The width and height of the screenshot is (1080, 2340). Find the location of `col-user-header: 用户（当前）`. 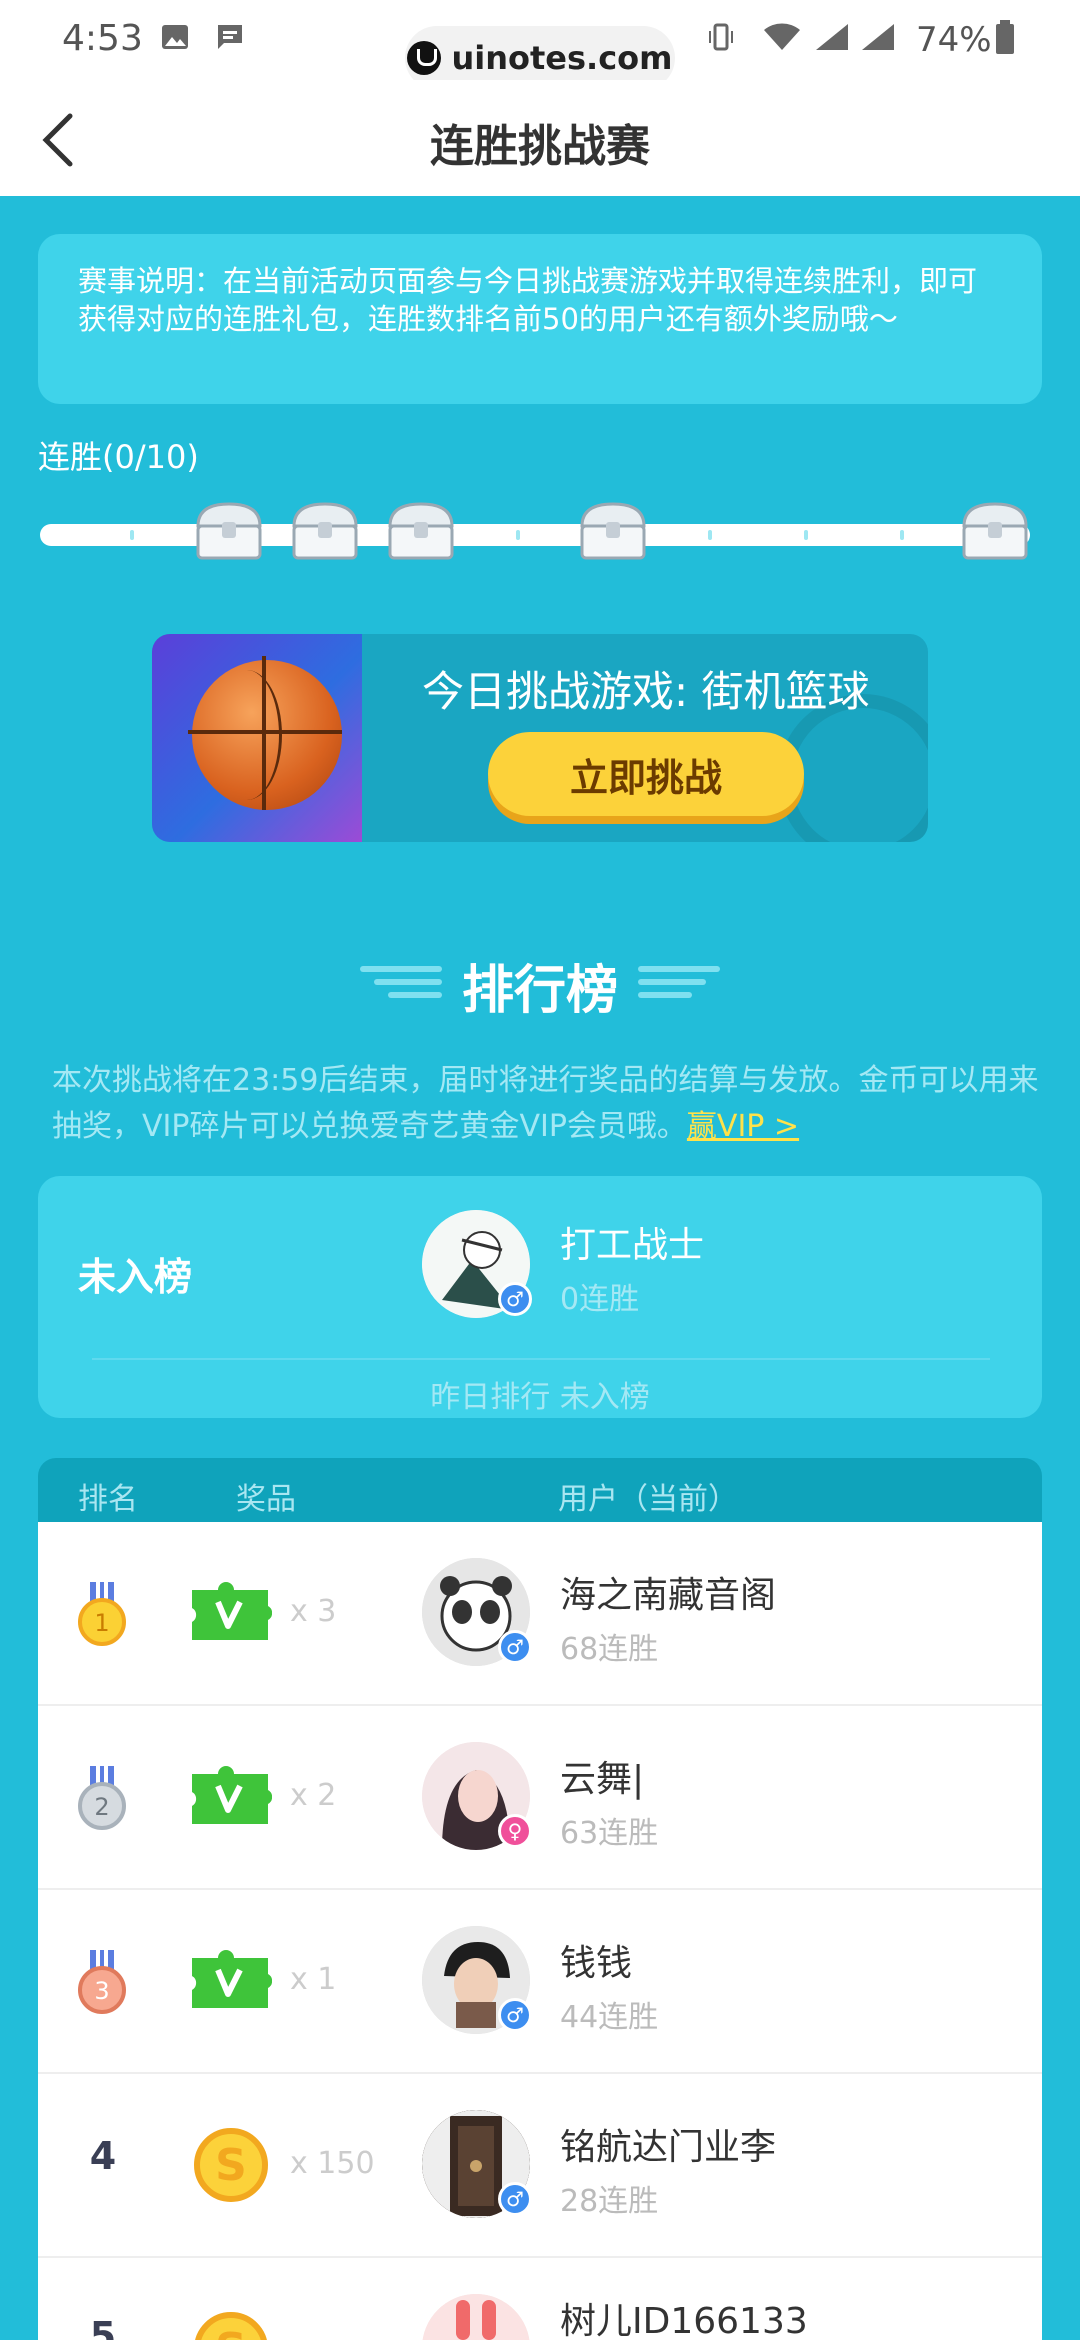

col-user-header: 用户（当前） is located at coordinates (648, 1499).